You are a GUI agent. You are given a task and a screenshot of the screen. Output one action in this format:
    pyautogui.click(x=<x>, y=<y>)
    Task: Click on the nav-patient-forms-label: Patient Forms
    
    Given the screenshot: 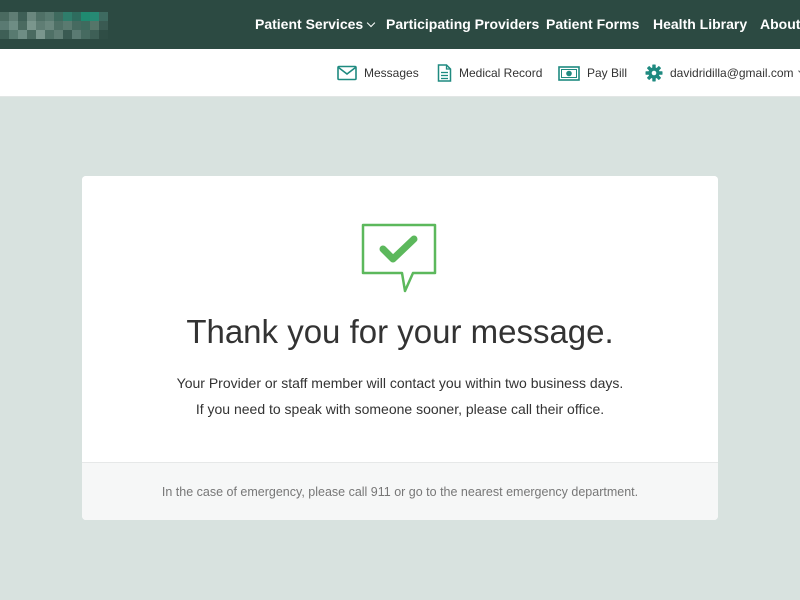 What is the action you would take?
    pyautogui.click(x=593, y=24)
    